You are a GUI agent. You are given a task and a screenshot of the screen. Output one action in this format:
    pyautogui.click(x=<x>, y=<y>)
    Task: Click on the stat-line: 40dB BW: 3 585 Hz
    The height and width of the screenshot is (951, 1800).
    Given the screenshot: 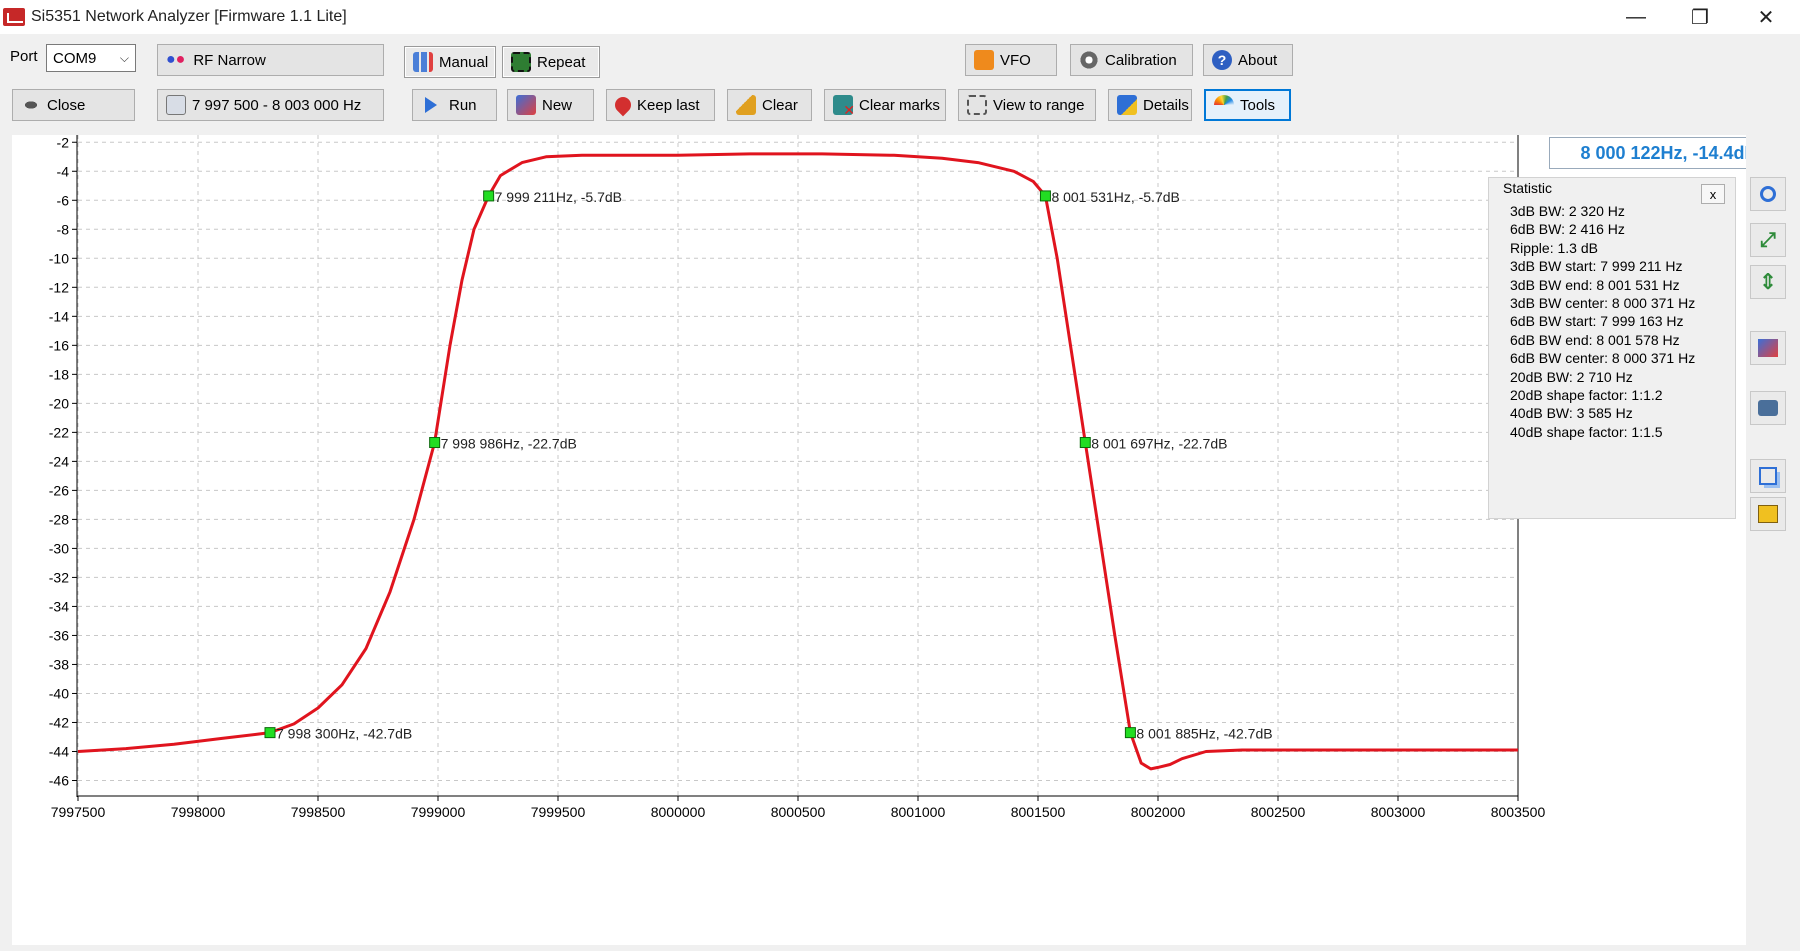 What is the action you would take?
    pyautogui.click(x=1571, y=413)
    